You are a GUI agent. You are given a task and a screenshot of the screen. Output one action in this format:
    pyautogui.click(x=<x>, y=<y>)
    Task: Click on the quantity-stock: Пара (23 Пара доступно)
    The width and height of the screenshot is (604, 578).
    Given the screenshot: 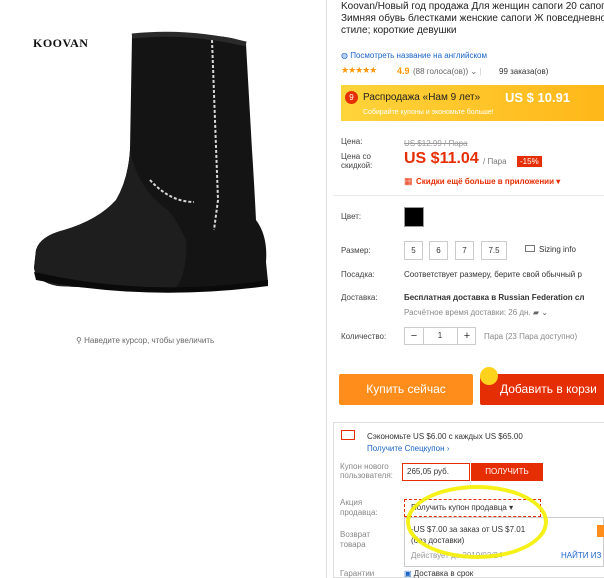 What is the action you would take?
    pyautogui.click(x=531, y=336)
    